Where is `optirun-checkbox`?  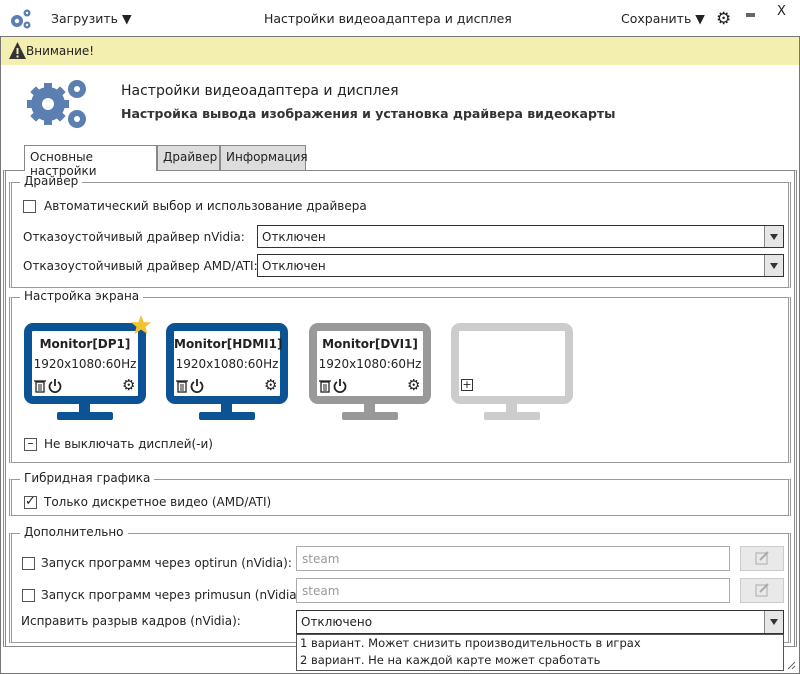
optirun-checkbox is located at coordinates (28, 563).